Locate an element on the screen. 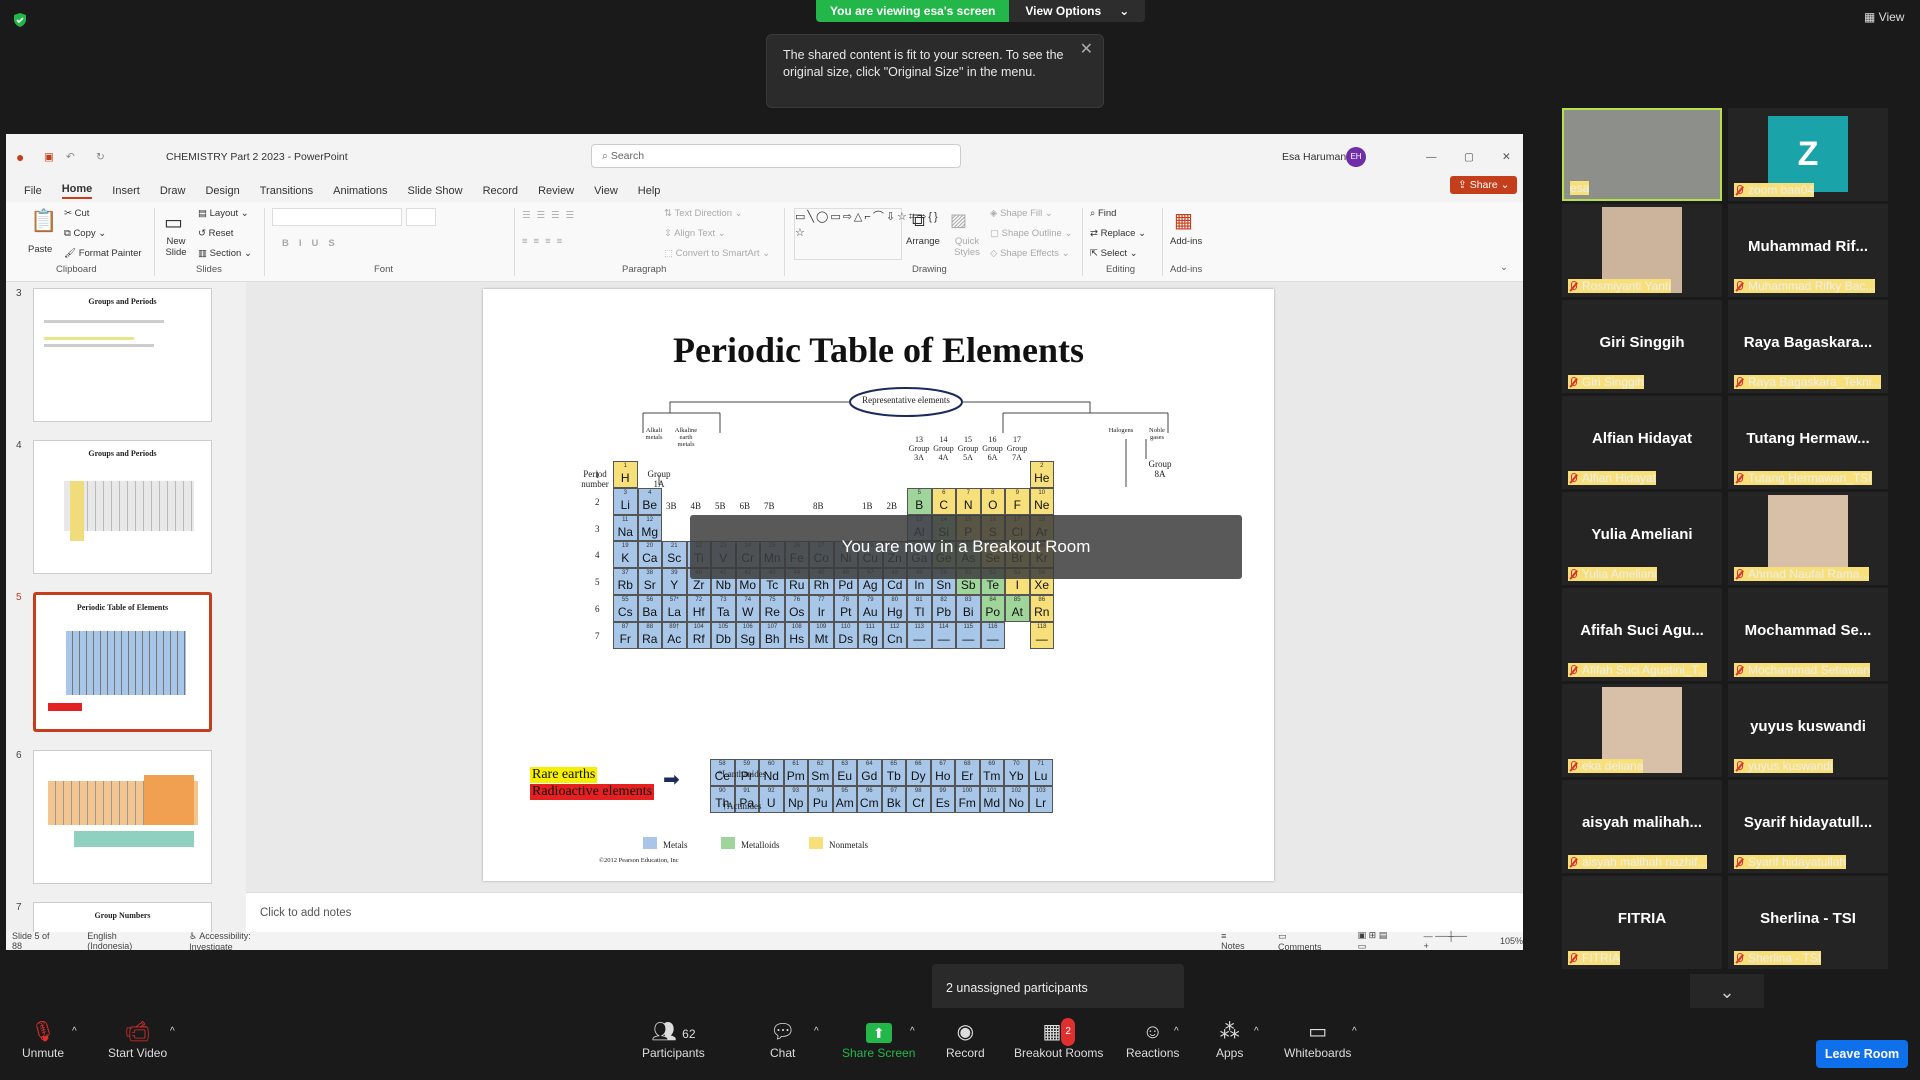 The height and width of the screenshot is (1080, 1920). menu-tab: Record is located at coordinates (500, 191).